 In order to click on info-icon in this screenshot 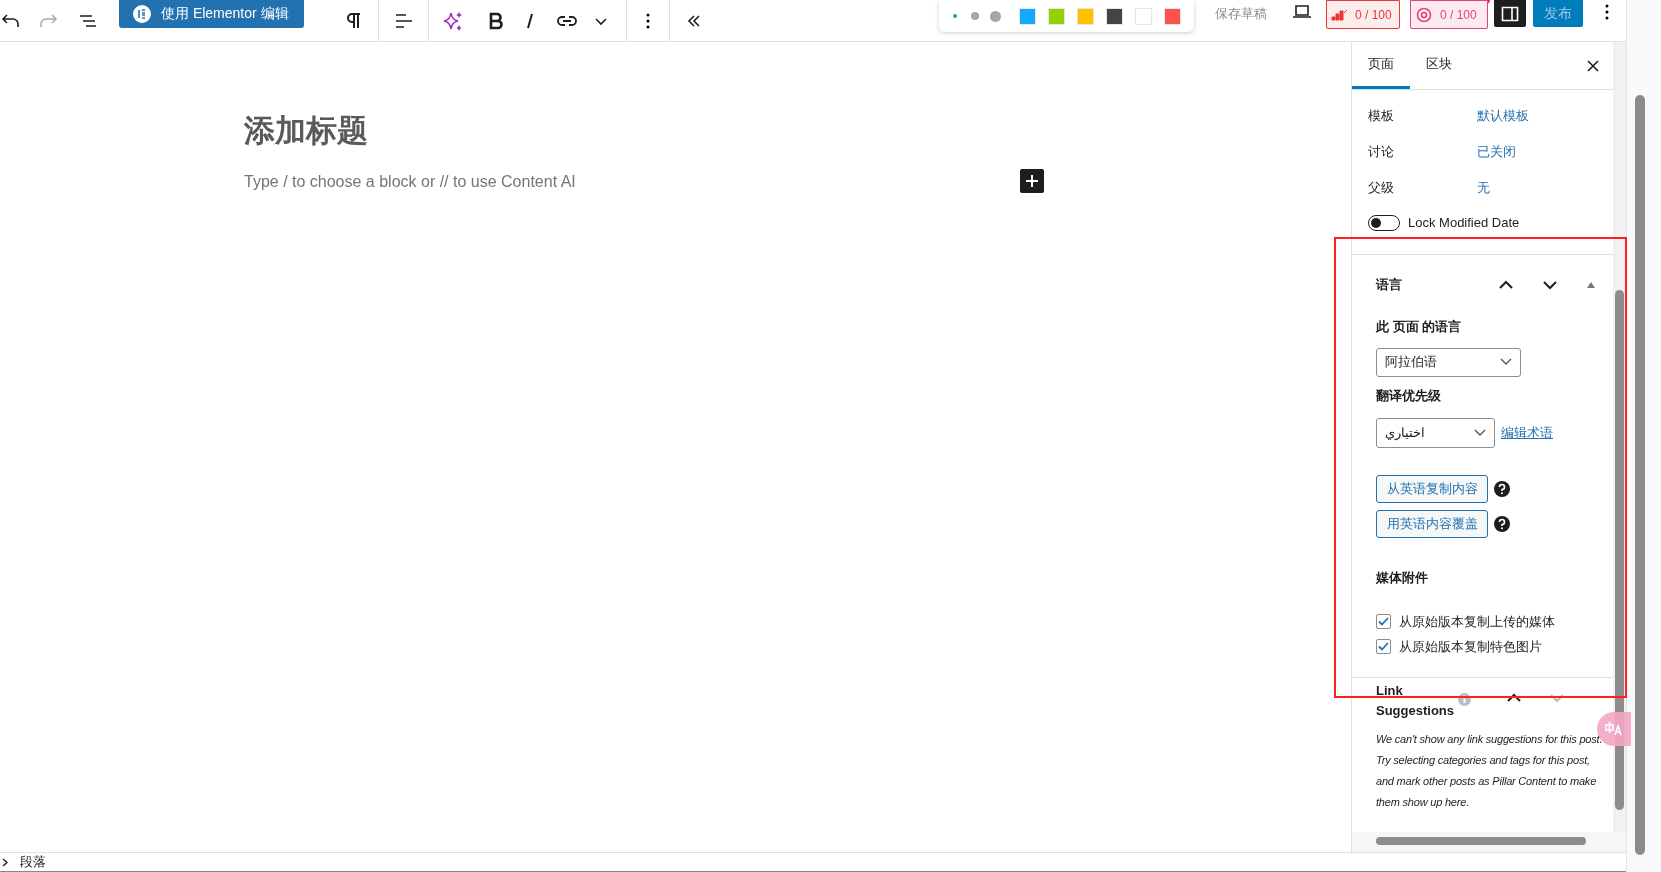, I will do `click(1464, 699)`.